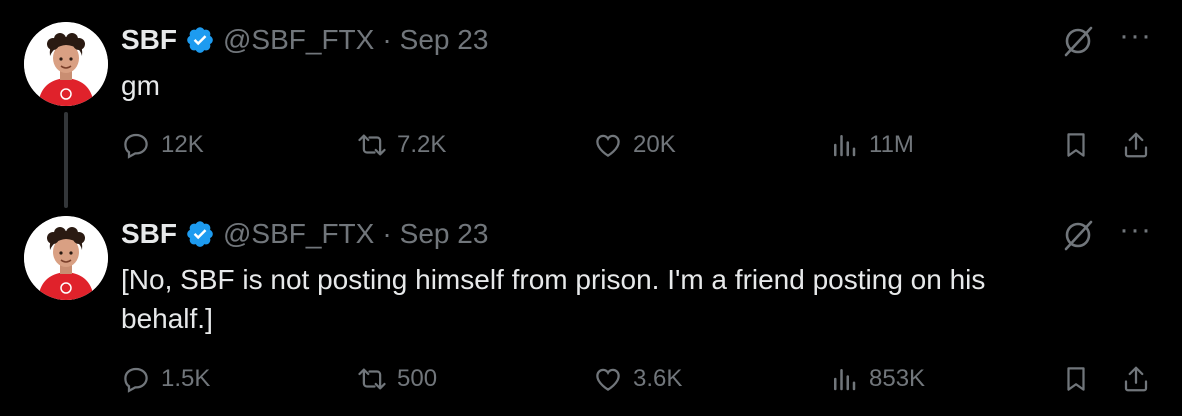  What do you see at coordinates (186, 378) in the screenshot?
I see `reply-count: 1.5K` at bounding box center [186, 378].